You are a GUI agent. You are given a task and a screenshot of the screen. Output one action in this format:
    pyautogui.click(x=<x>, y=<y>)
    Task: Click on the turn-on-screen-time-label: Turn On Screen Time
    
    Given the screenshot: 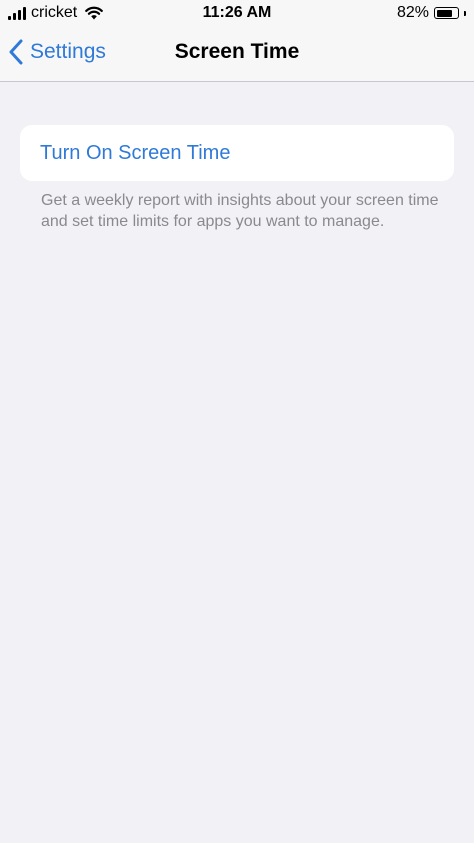 What is the action you would take?
    pyautogui.click(x=135, y=153)
    